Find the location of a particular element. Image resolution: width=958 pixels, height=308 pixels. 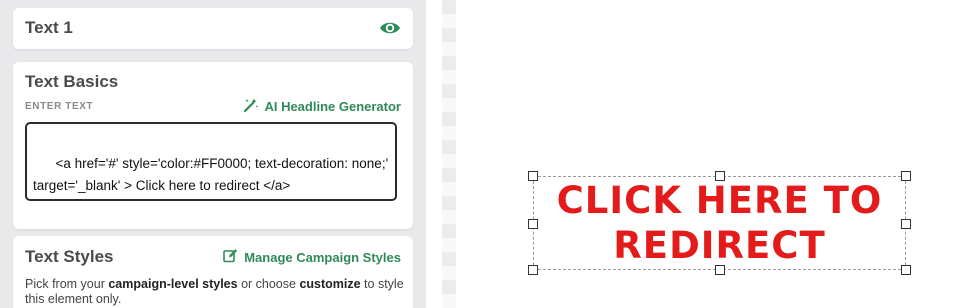

panel-divider is located at coordinates (449, 154).